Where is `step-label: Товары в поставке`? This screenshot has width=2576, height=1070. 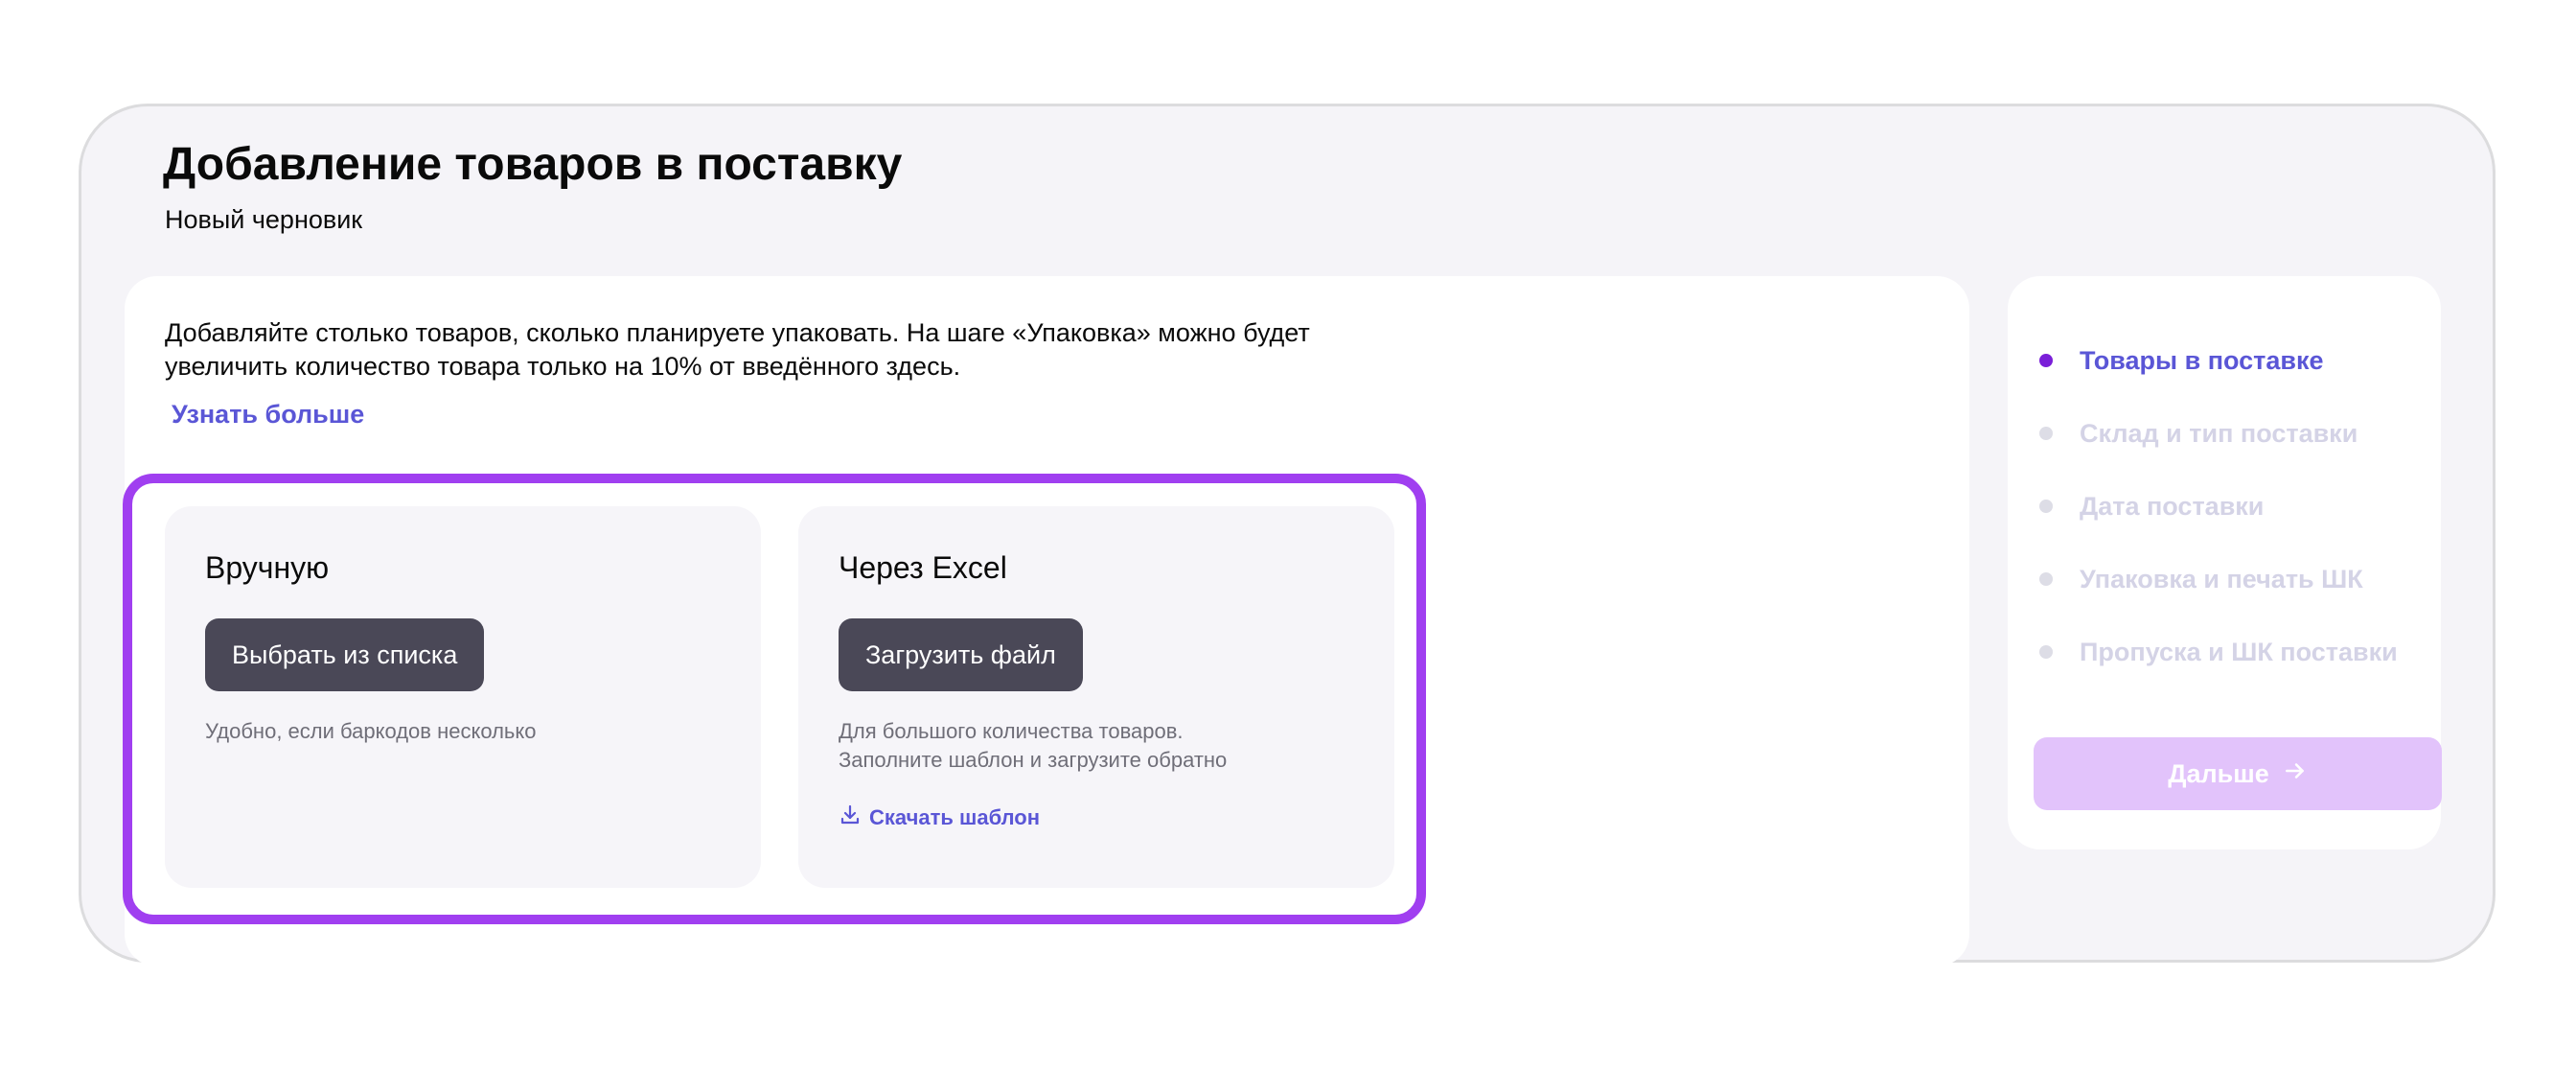 step-label: Товары в поставке is located at coordinates (2202, 360).